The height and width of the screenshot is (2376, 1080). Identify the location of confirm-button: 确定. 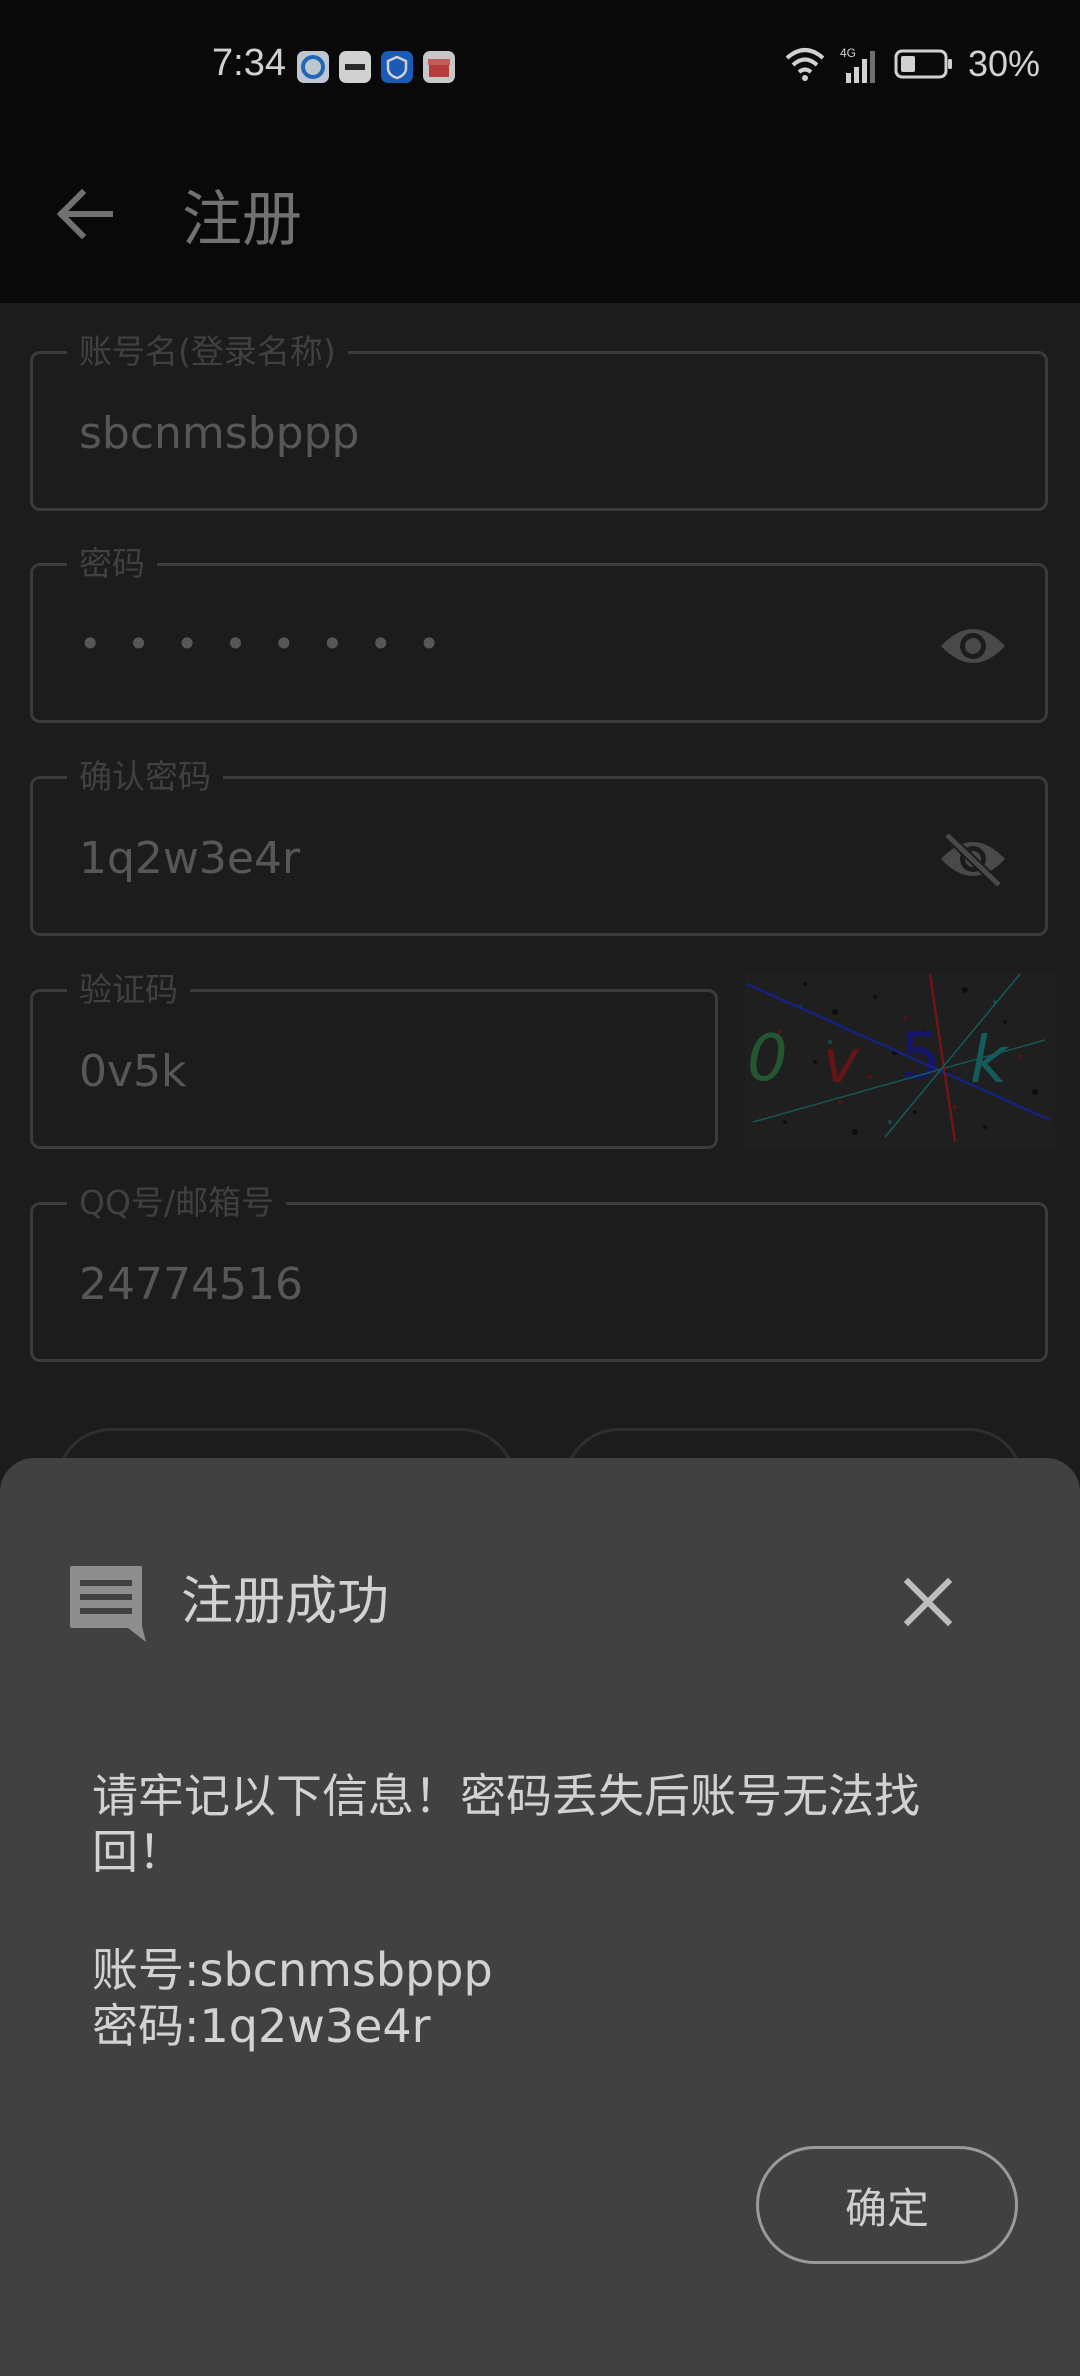
(887, 2205).